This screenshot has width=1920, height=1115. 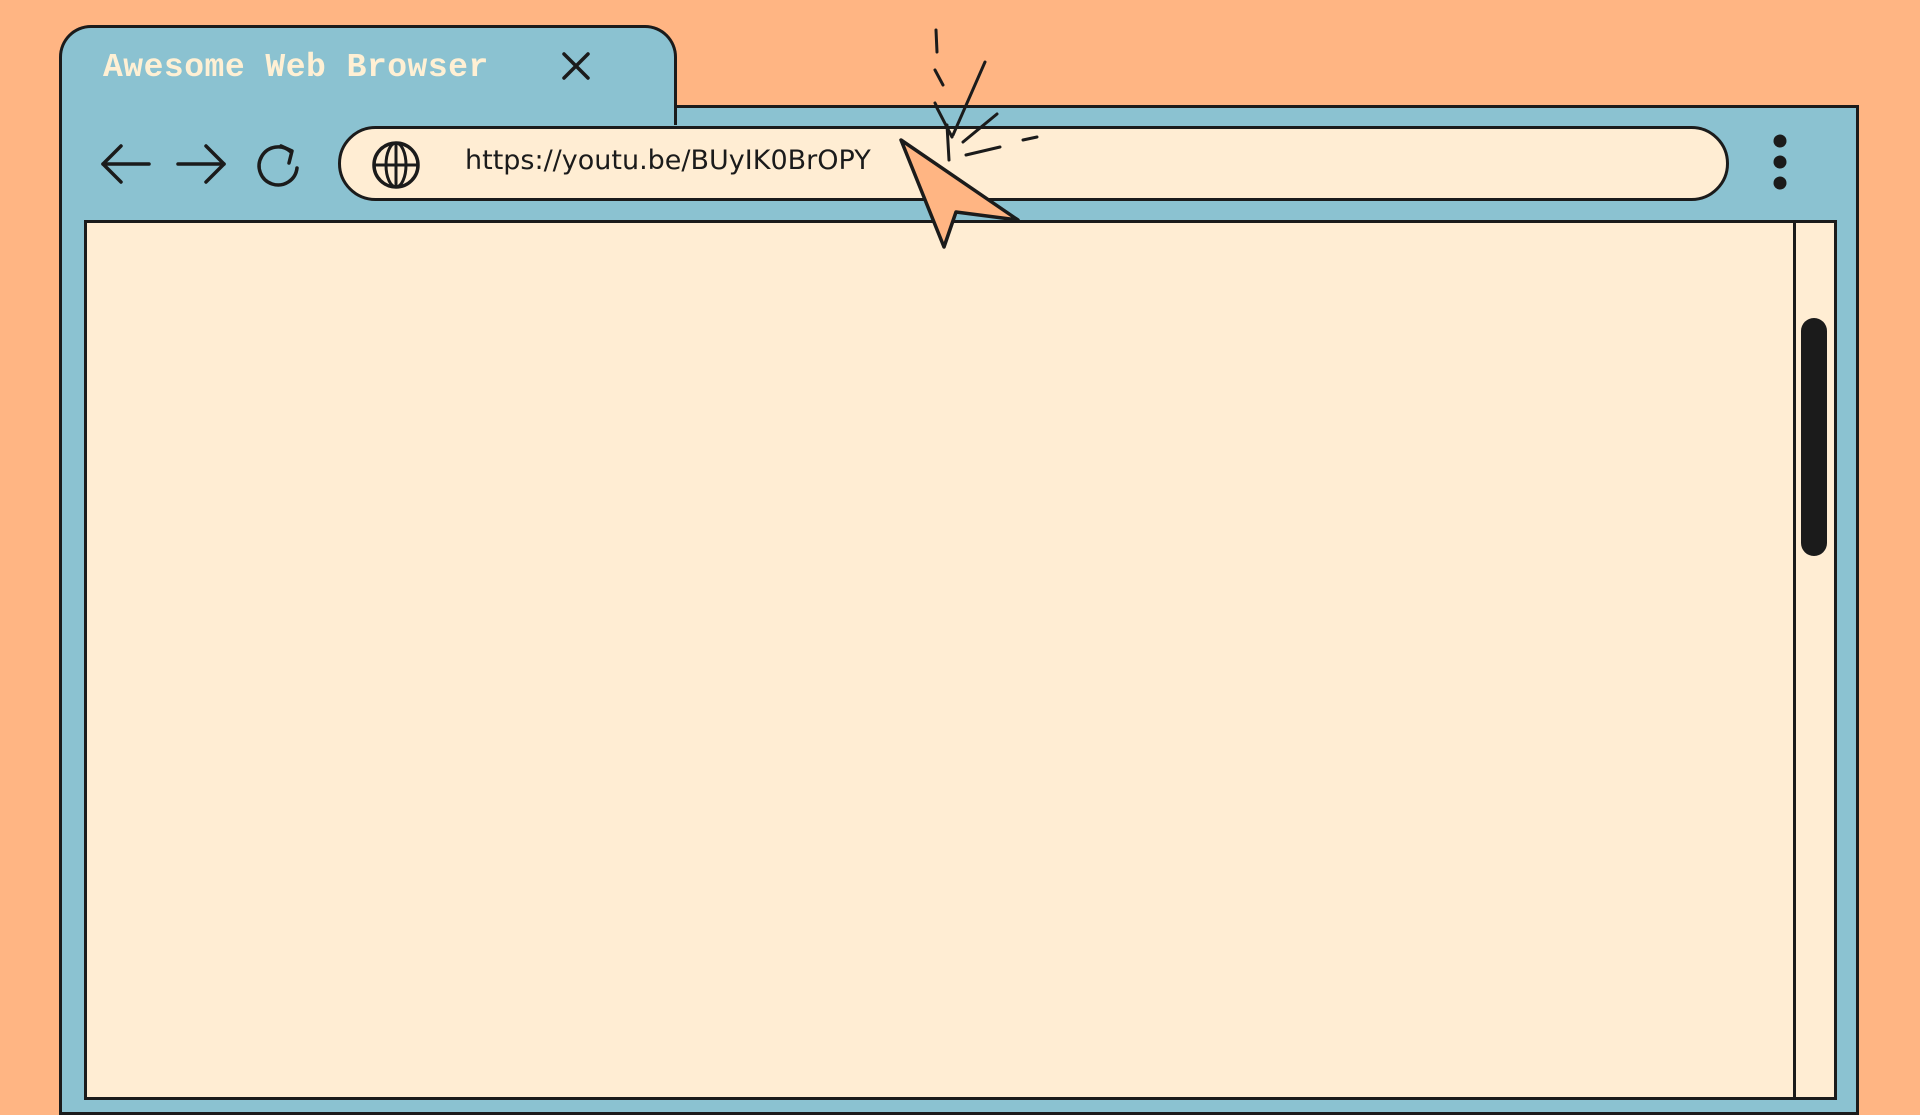 I want to click on url-text: https://youtu.be/BUyIK0BrOPY, so click(x=668, y=160).